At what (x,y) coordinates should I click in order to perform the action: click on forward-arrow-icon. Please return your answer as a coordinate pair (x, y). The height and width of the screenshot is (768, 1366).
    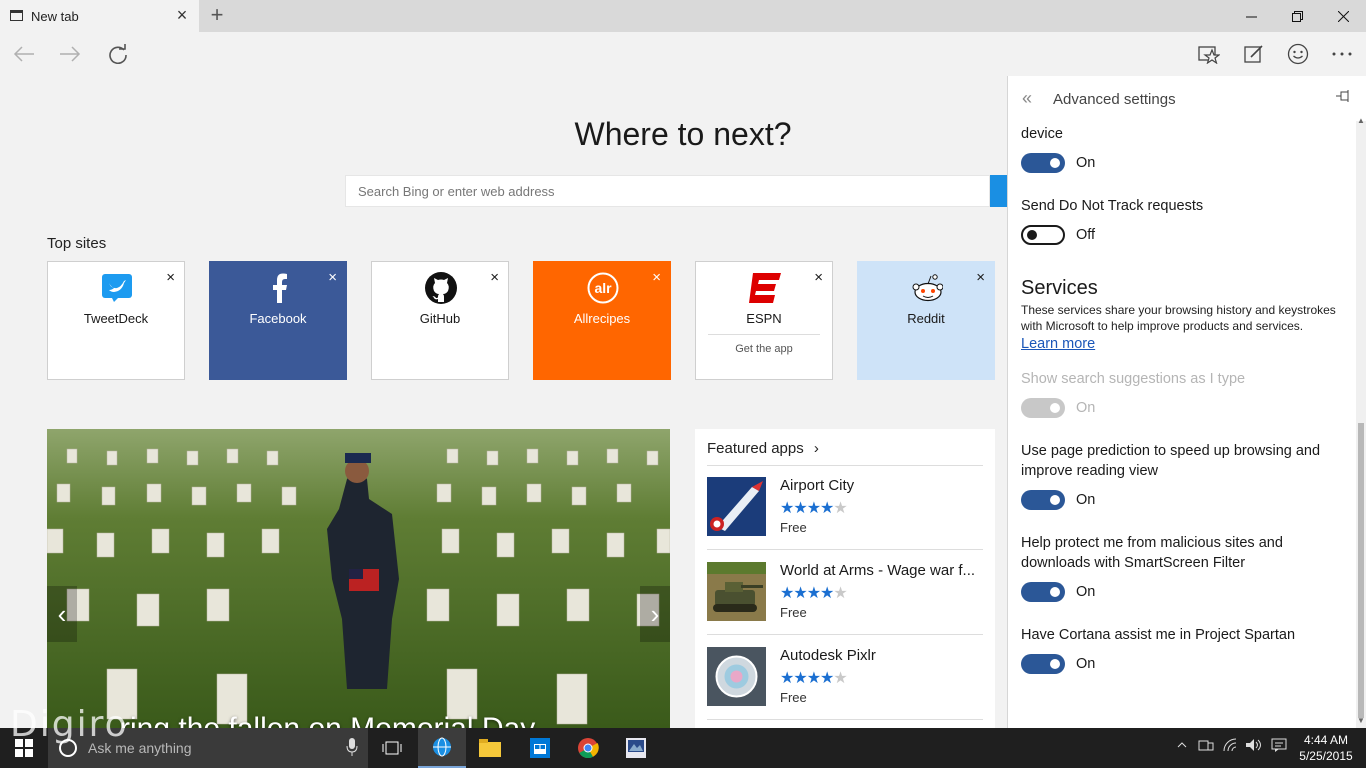
    Looking at the image, I should click on (70, 54).